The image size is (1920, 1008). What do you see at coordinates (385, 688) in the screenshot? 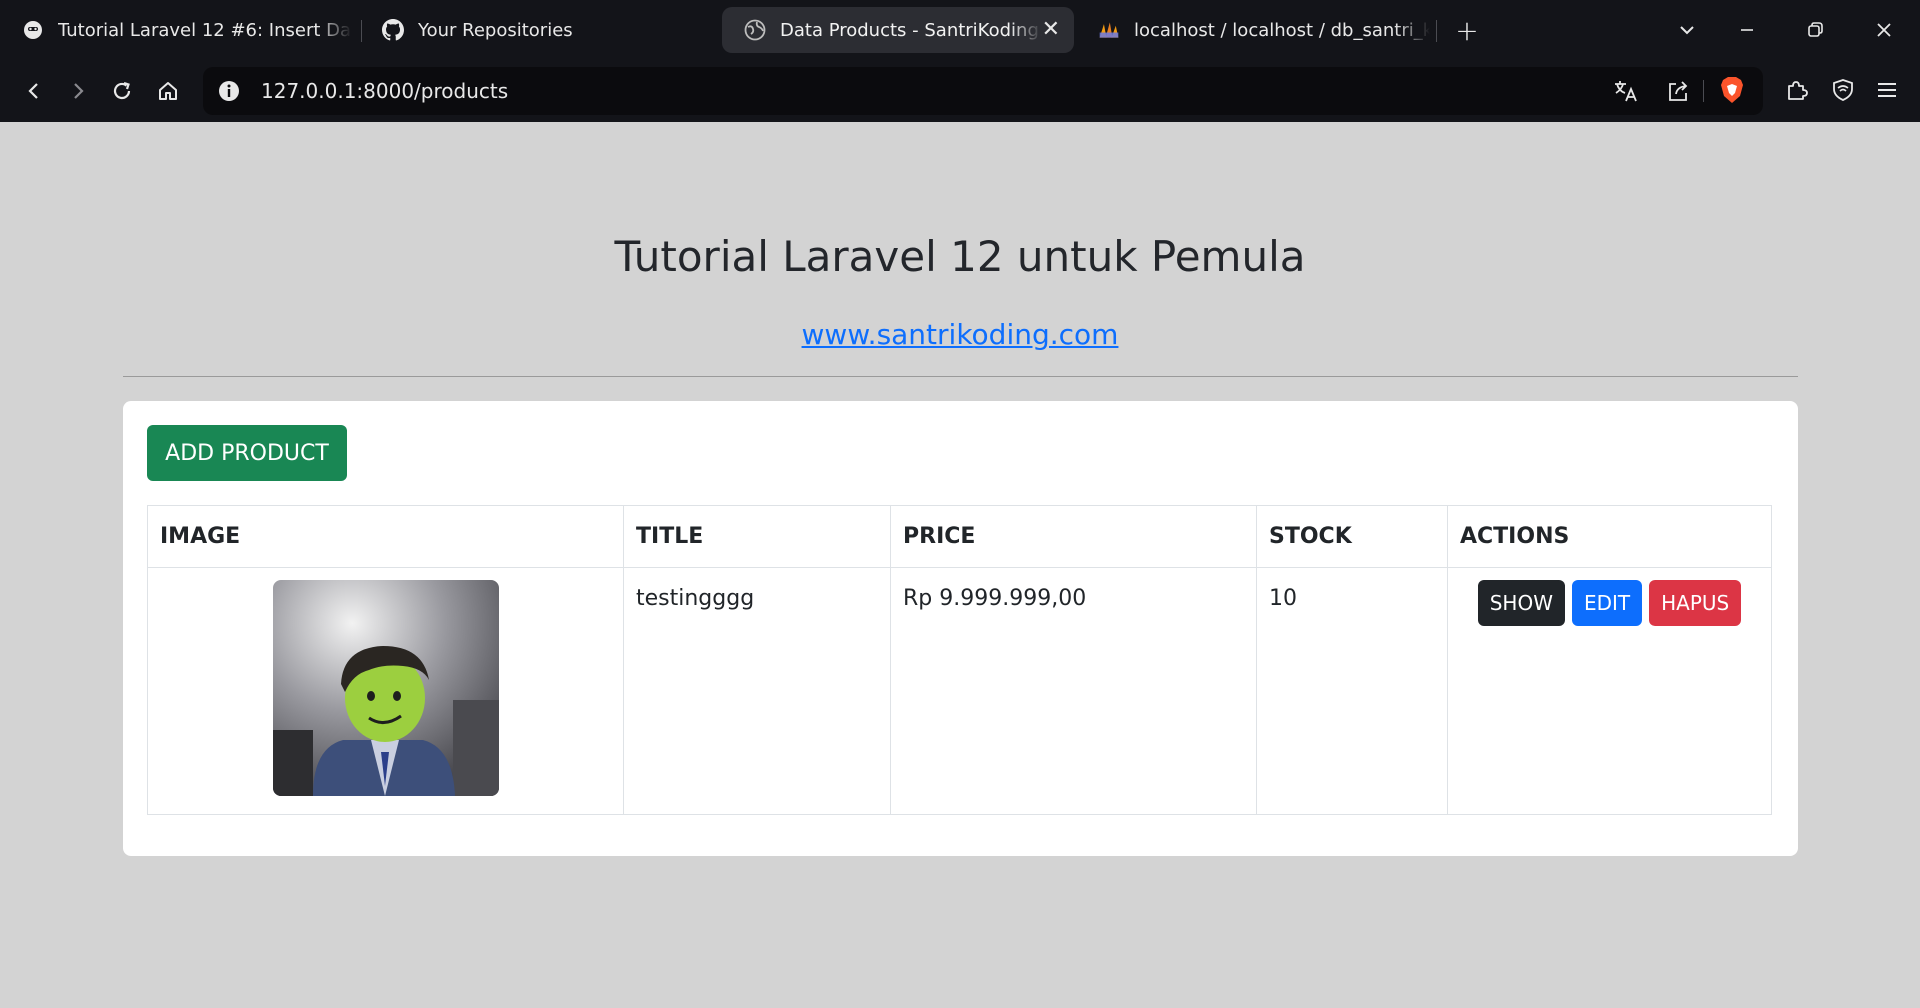
I see `product-image` at bounding box center [385, 688].